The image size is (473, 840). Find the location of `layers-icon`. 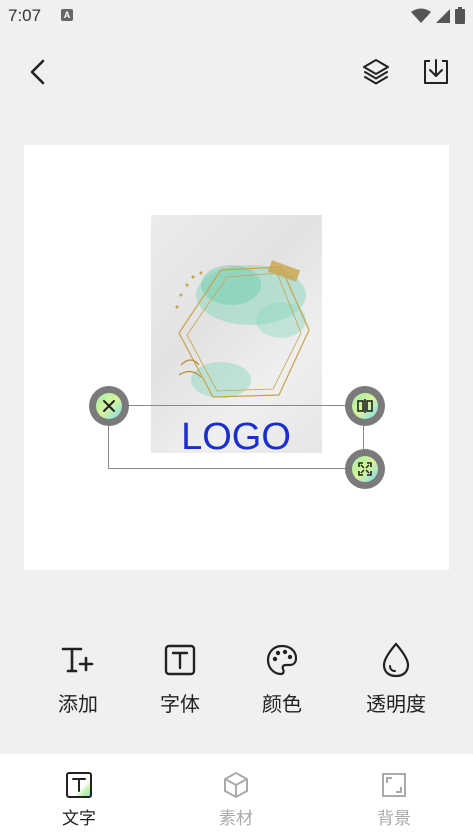

layers-icon is located at coordinates (376, 72).